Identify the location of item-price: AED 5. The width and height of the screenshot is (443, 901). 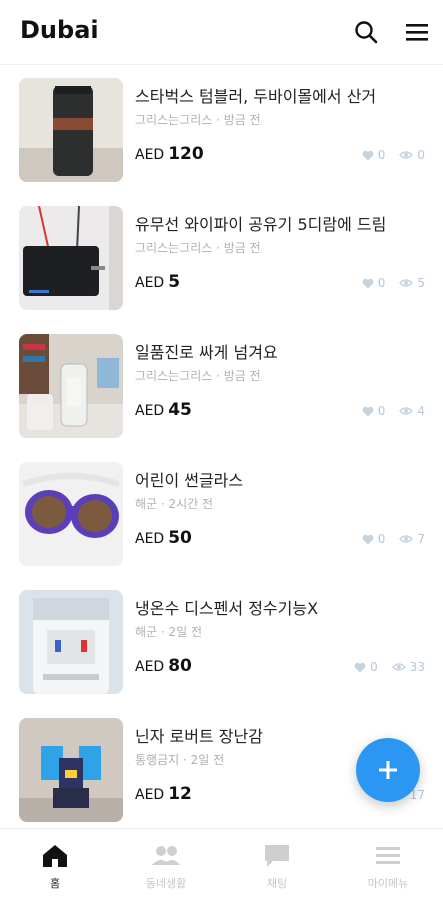
(157, 282).